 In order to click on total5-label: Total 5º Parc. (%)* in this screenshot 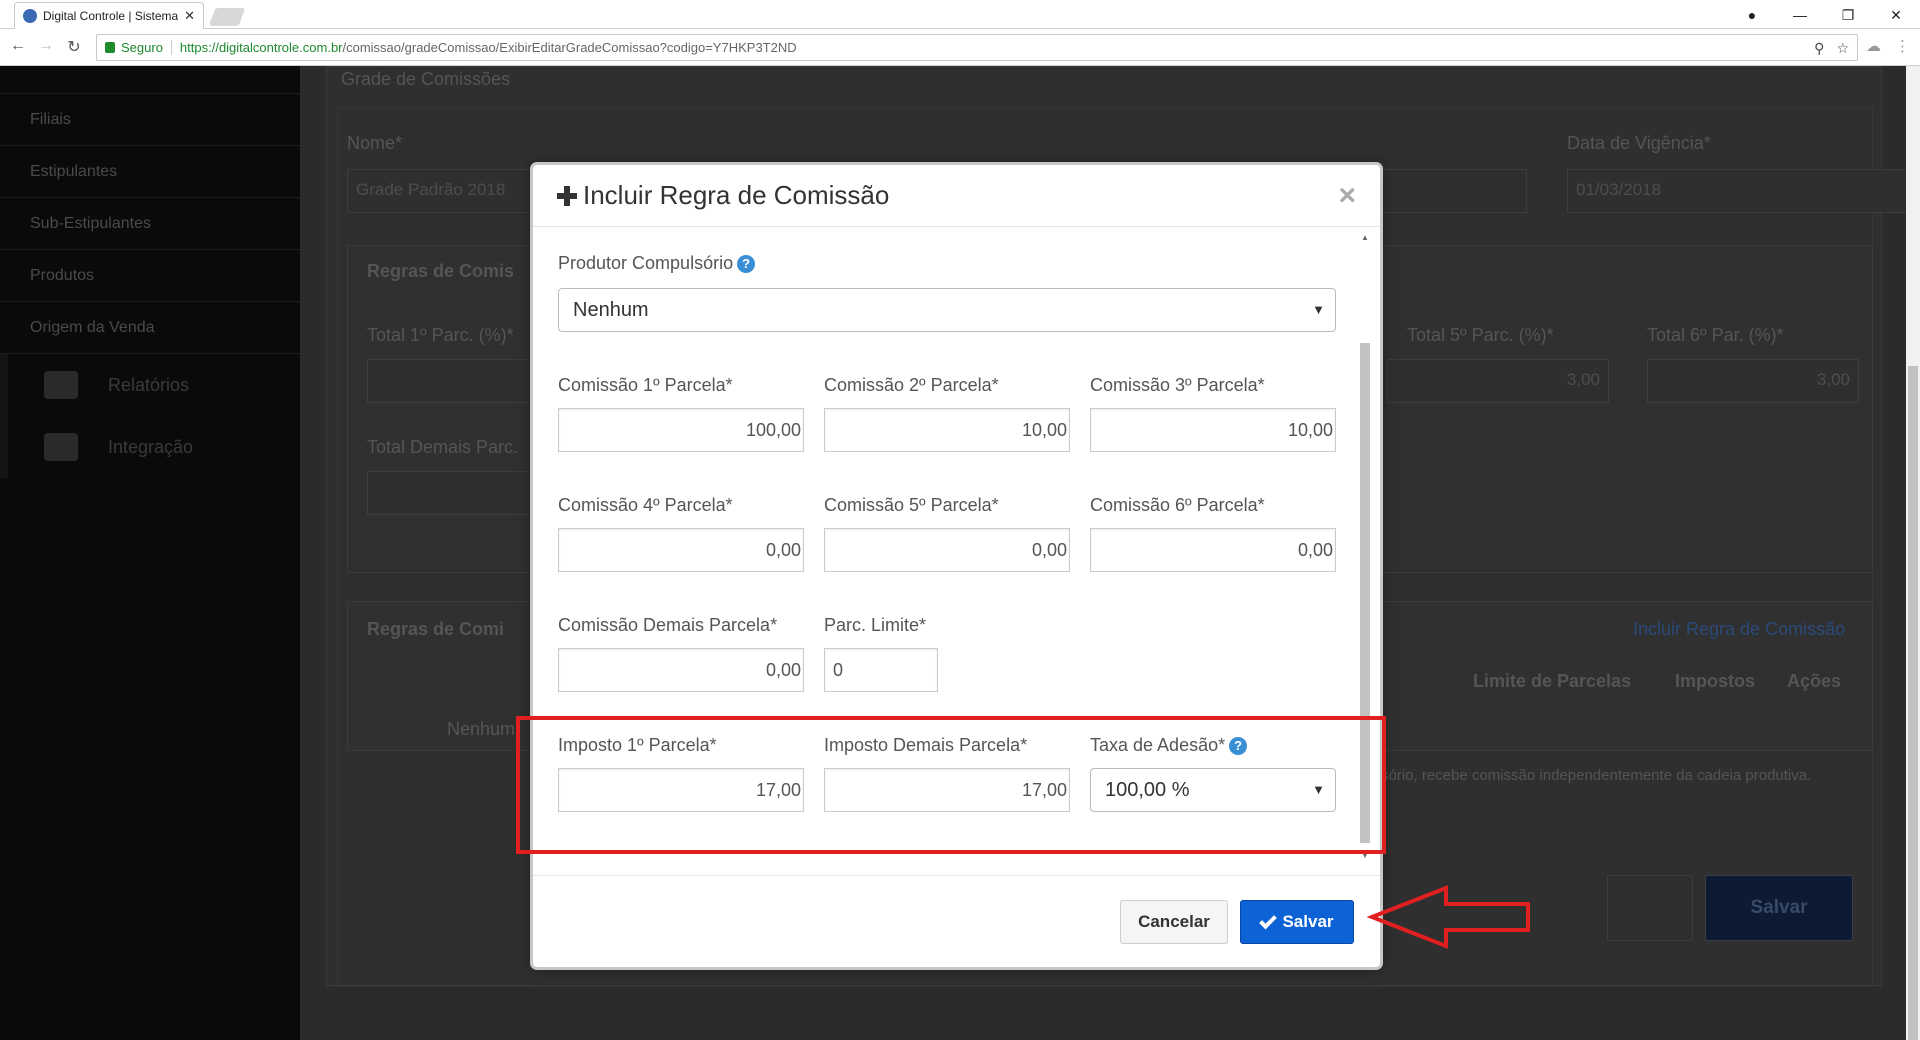, I will do `click(1480, 335)`.